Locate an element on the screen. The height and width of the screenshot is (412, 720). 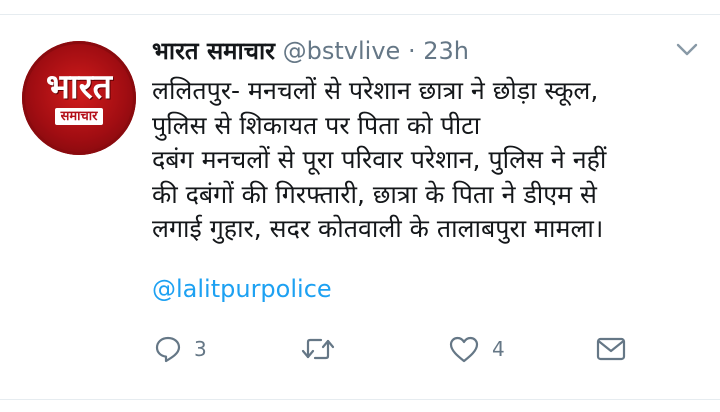
author-display-name: भारत समाचार is located at coordinates (213, 51).